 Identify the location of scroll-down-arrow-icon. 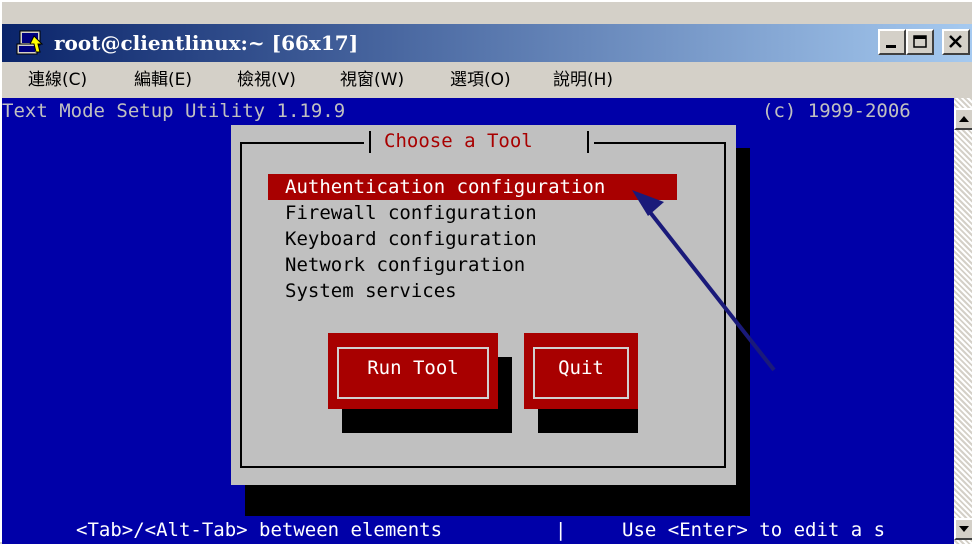
(964, 529).